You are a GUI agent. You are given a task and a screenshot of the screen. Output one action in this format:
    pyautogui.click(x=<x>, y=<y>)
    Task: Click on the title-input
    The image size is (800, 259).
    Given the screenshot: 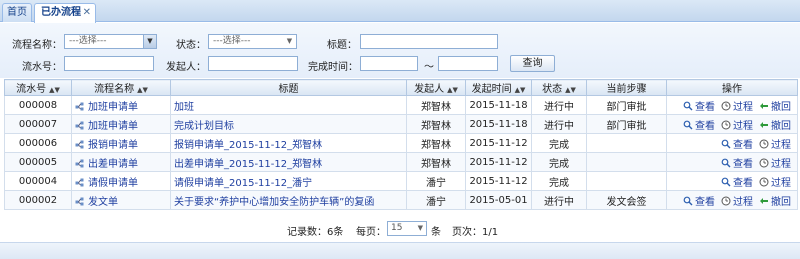 What is the action you would take?
    pyautogui.click(x=429, y=41)
    